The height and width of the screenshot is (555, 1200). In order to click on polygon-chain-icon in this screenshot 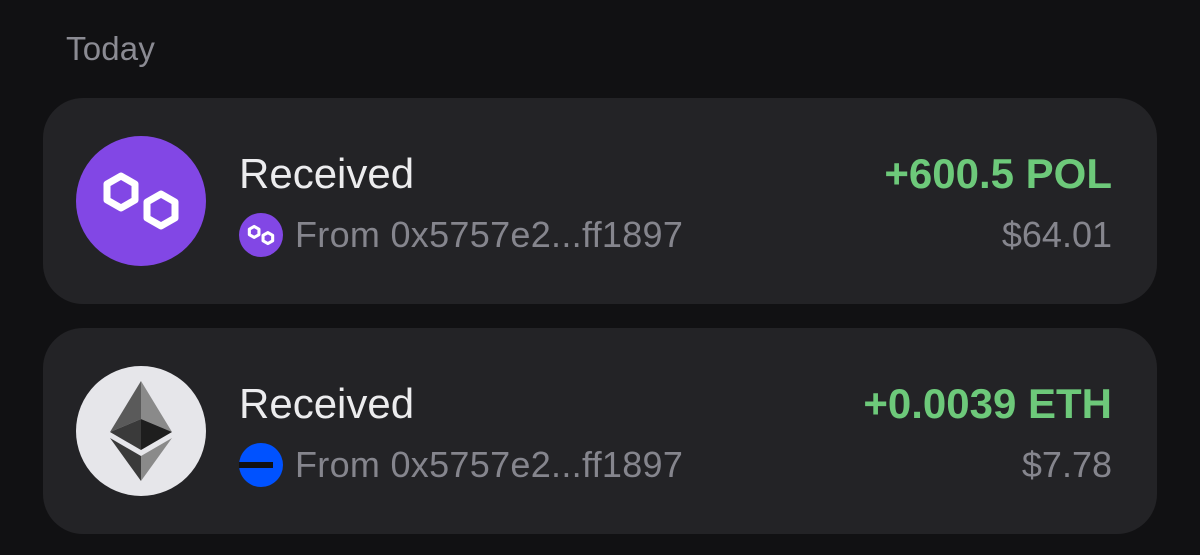, I will do `click(261, 235)`.